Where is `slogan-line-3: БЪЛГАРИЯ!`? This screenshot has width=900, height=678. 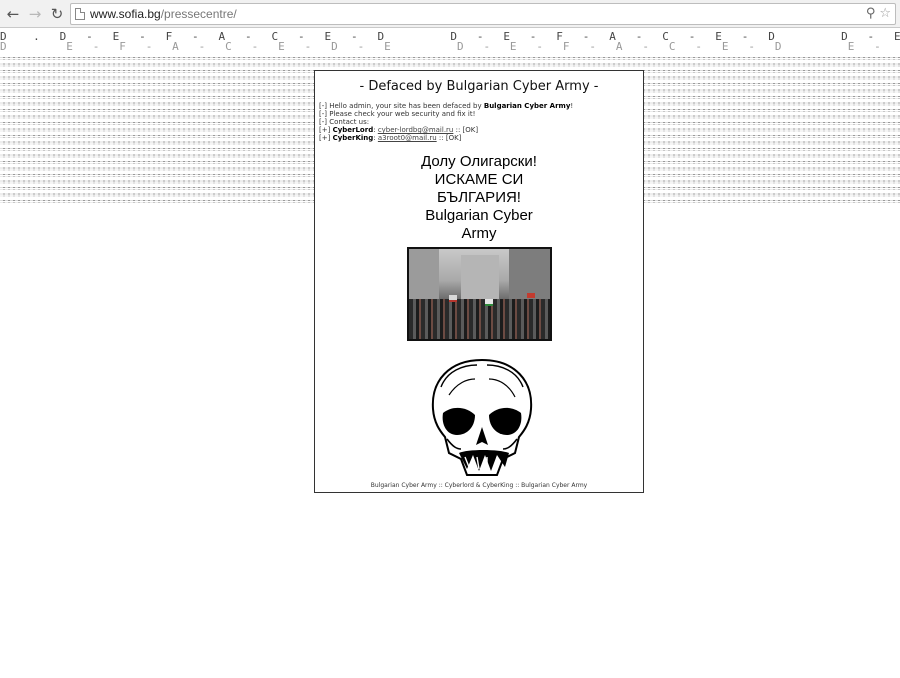
slogan-line-3: БЪЛГАРИЯ! is located at coordinates (479, 197).